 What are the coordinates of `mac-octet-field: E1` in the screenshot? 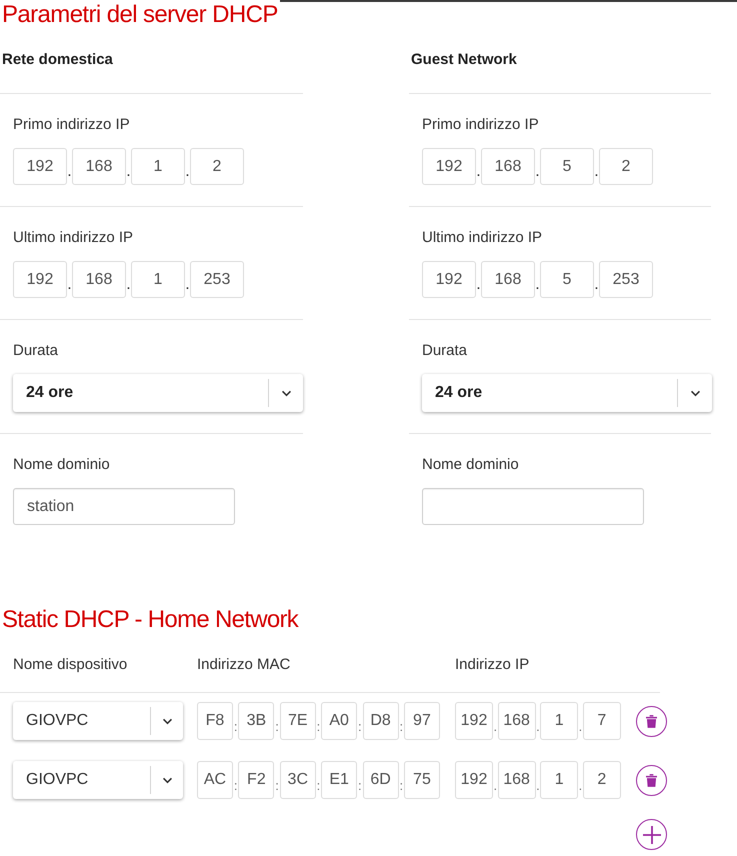 It's located at (339, 780).